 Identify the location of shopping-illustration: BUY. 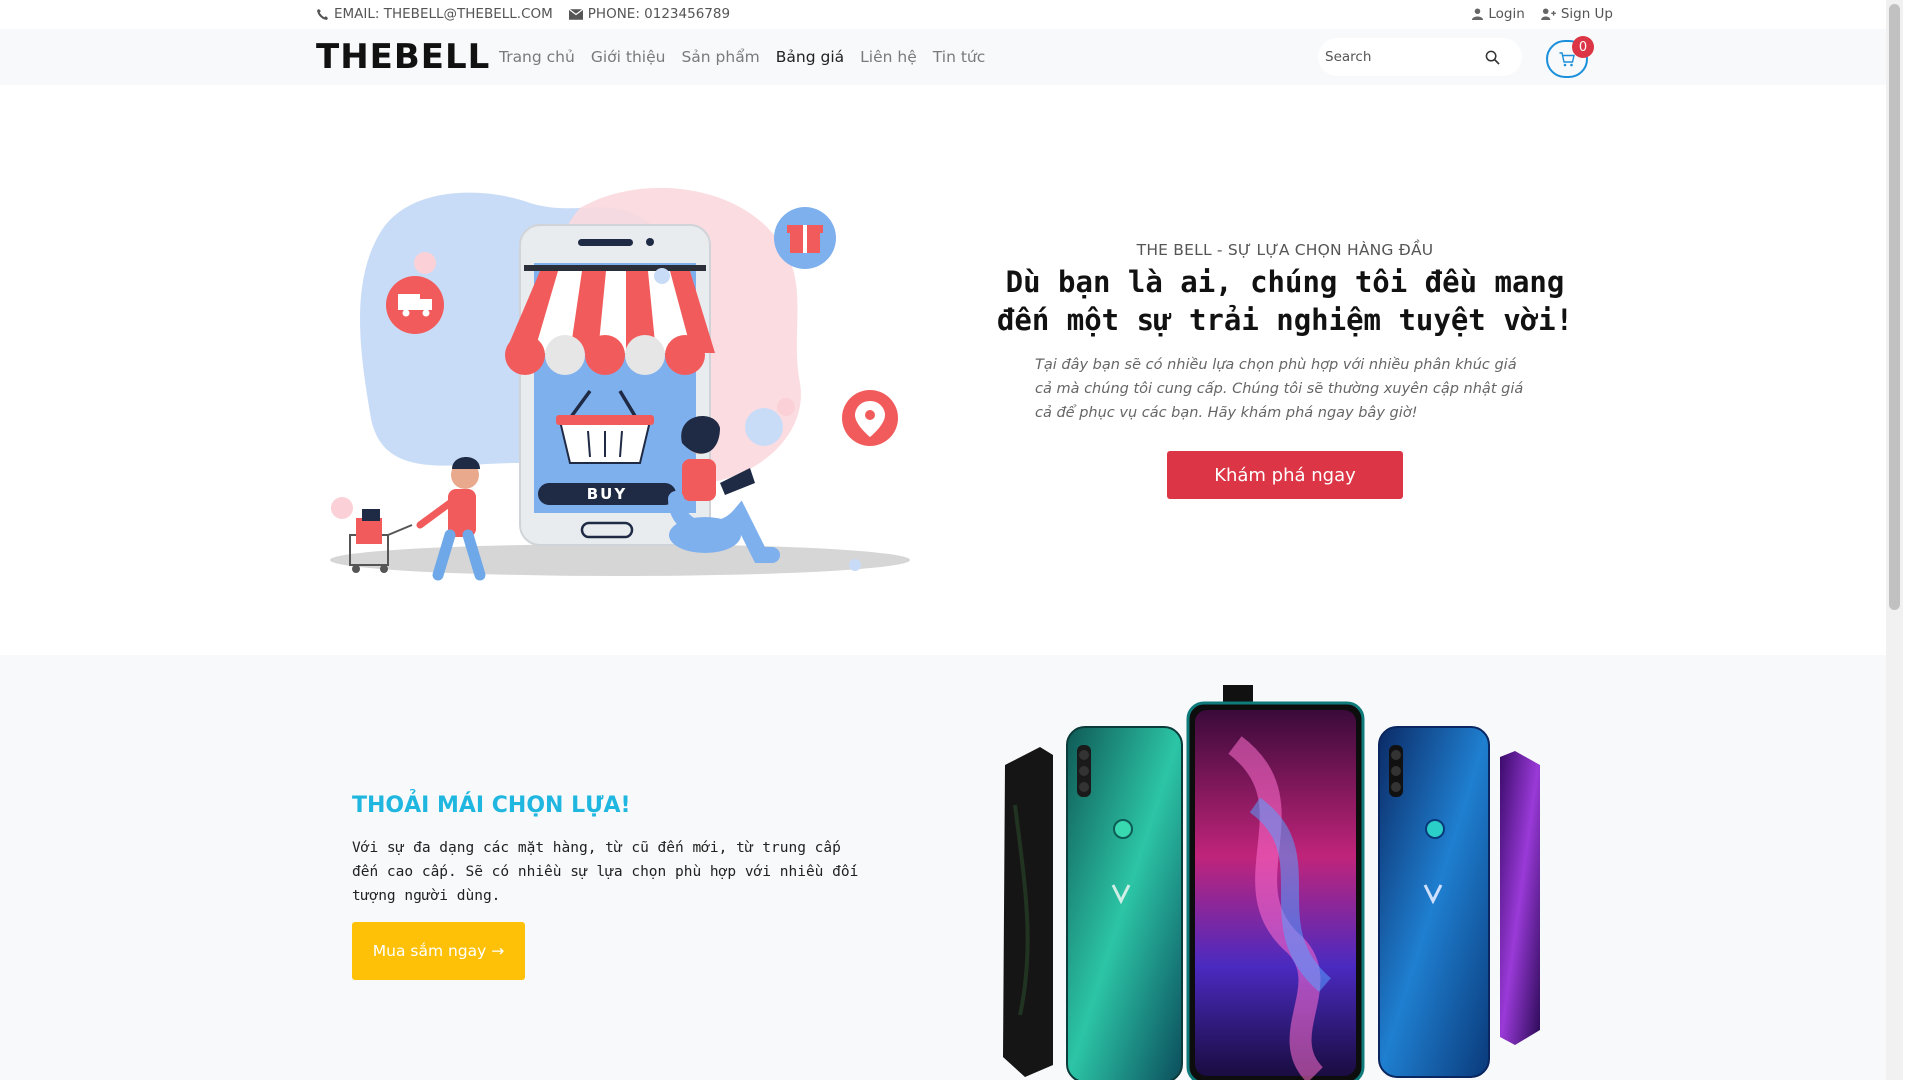
(620, 384).